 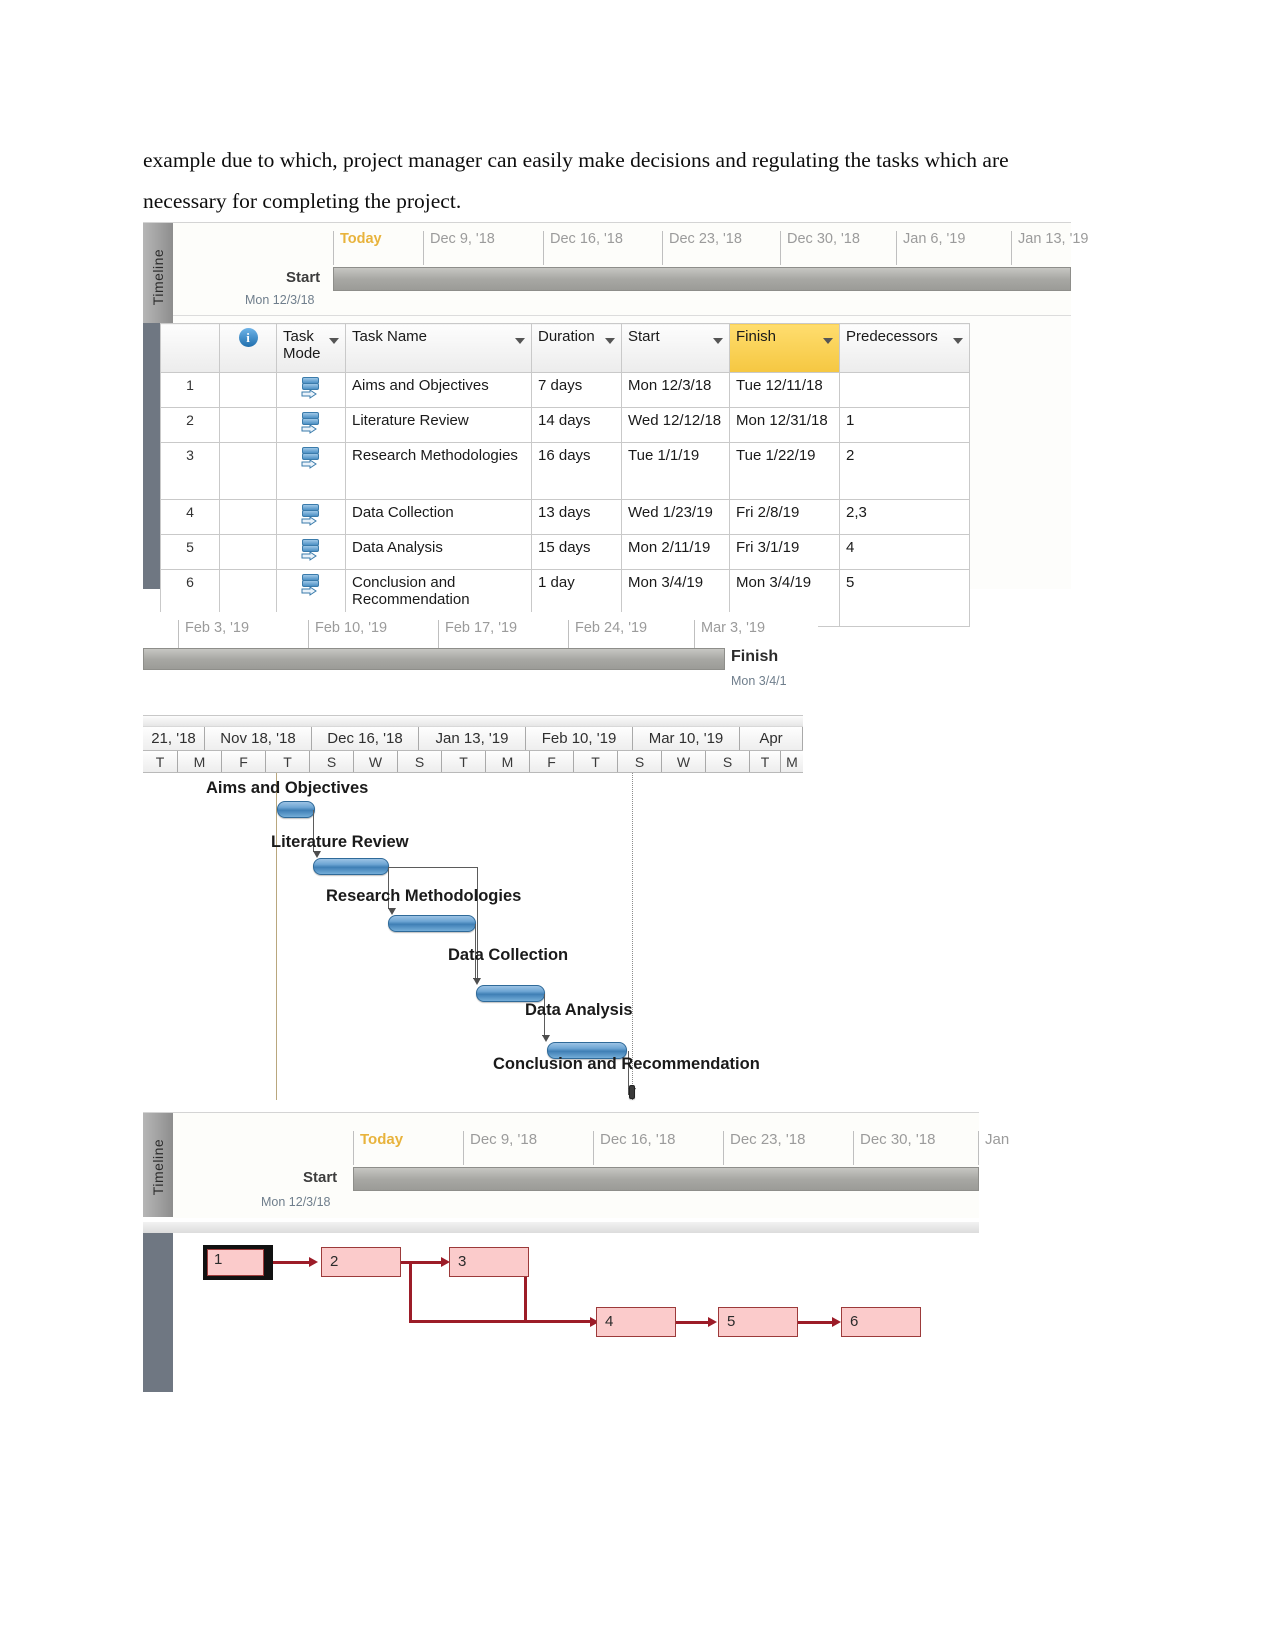 What do you see at coordinates (904, 471) in the screenshot?
I see `predecessors-cell: 2` at bounding box center [904, 471].